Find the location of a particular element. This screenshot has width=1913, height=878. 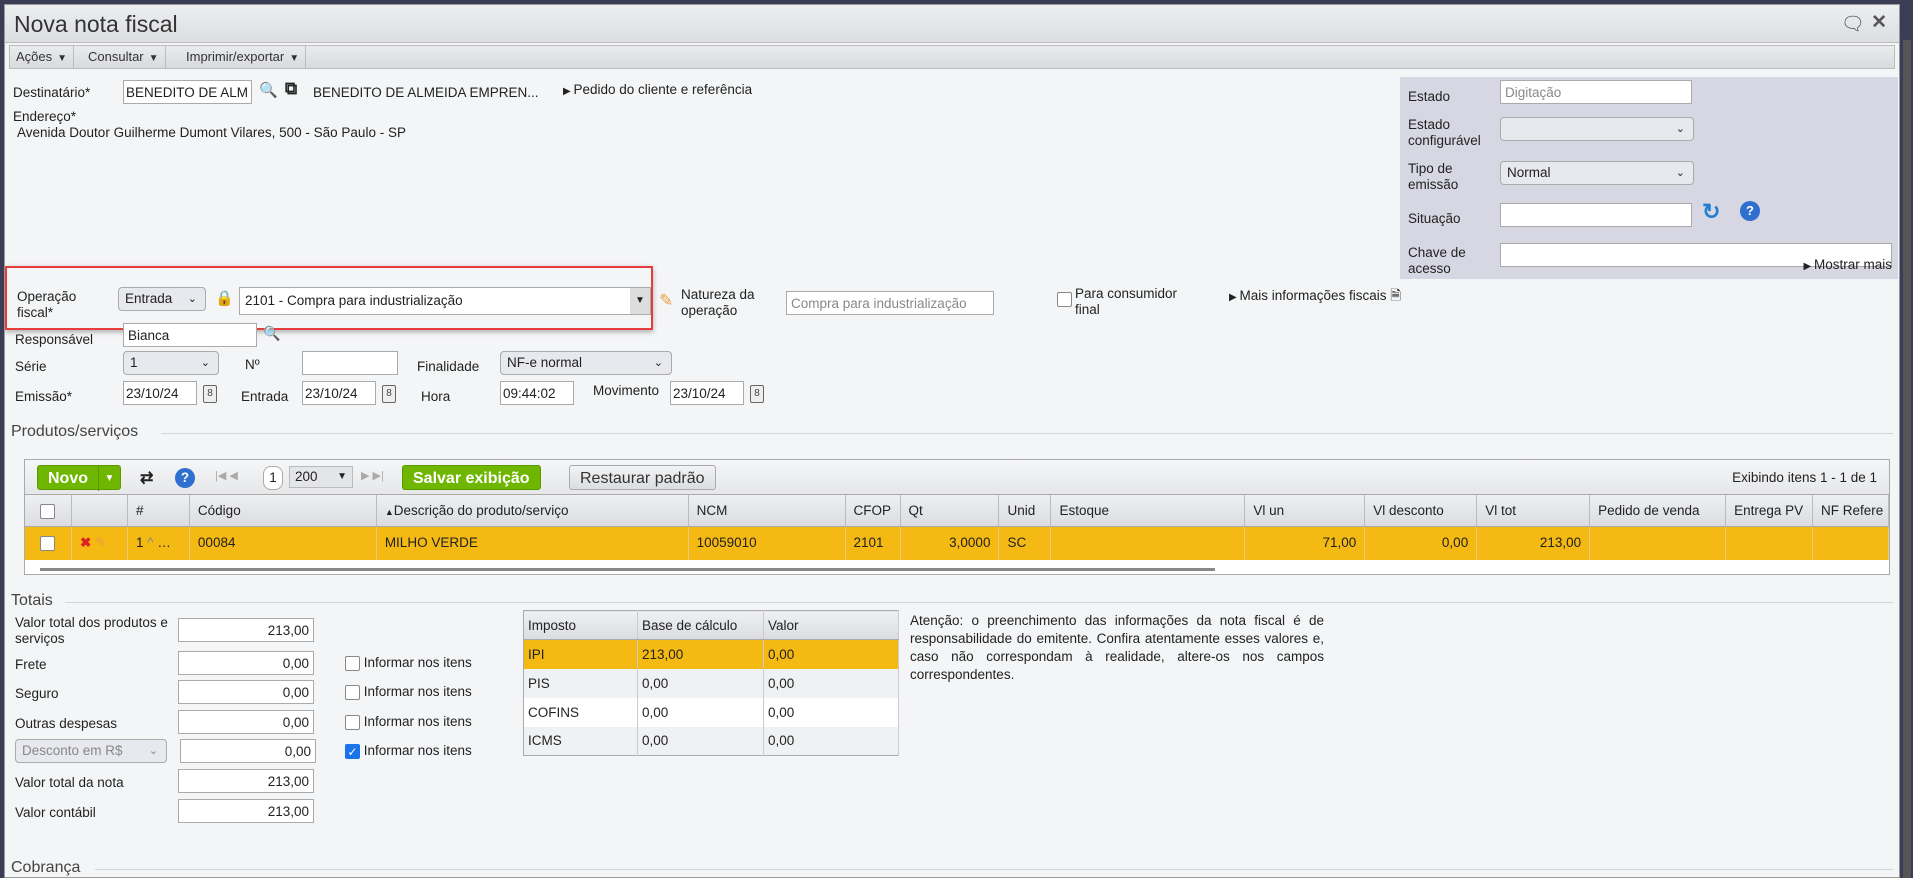

informar-seguro-option: Informar nos itens is located at coordinates (408, 692).